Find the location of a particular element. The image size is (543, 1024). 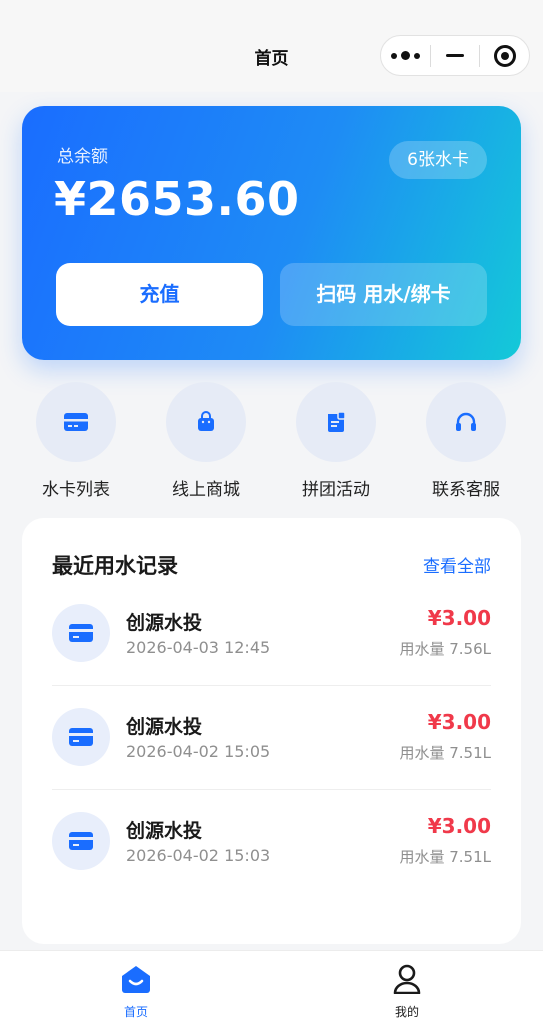

record-row: 创源水投 2026-04-03 12:45 ¥3.00 用水量 7.56L is located at coordinates (271, 634).